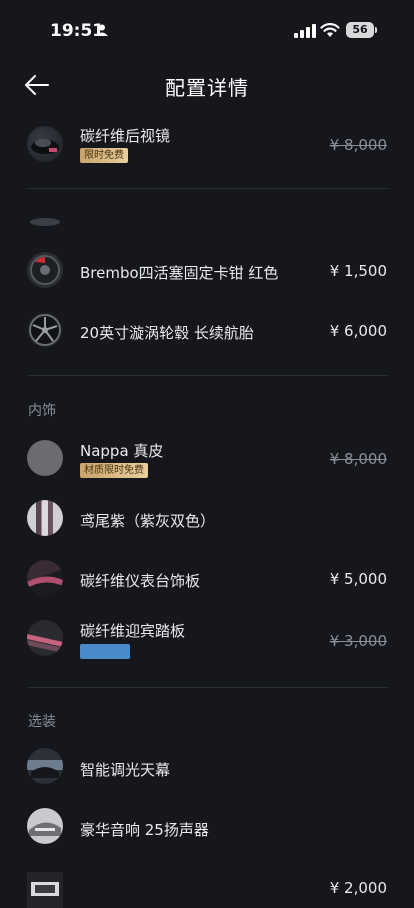 The height and width of the screenshot is (908, 414). What do you see at coordinates (144, 830) in the screenshot?
I see `item-name: 豪华音响 25扬声器` at bounding box center [144, 830].